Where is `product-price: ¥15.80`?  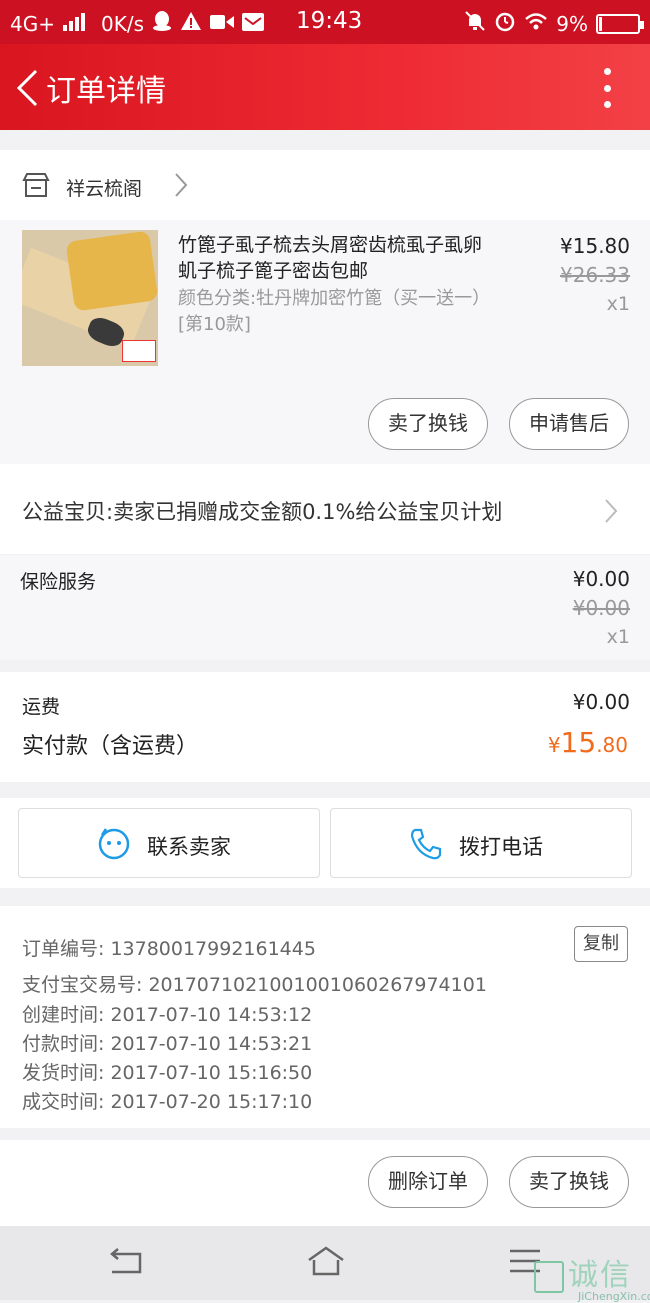 product-price: ¥15.80 is located at coordinates (595, 246).